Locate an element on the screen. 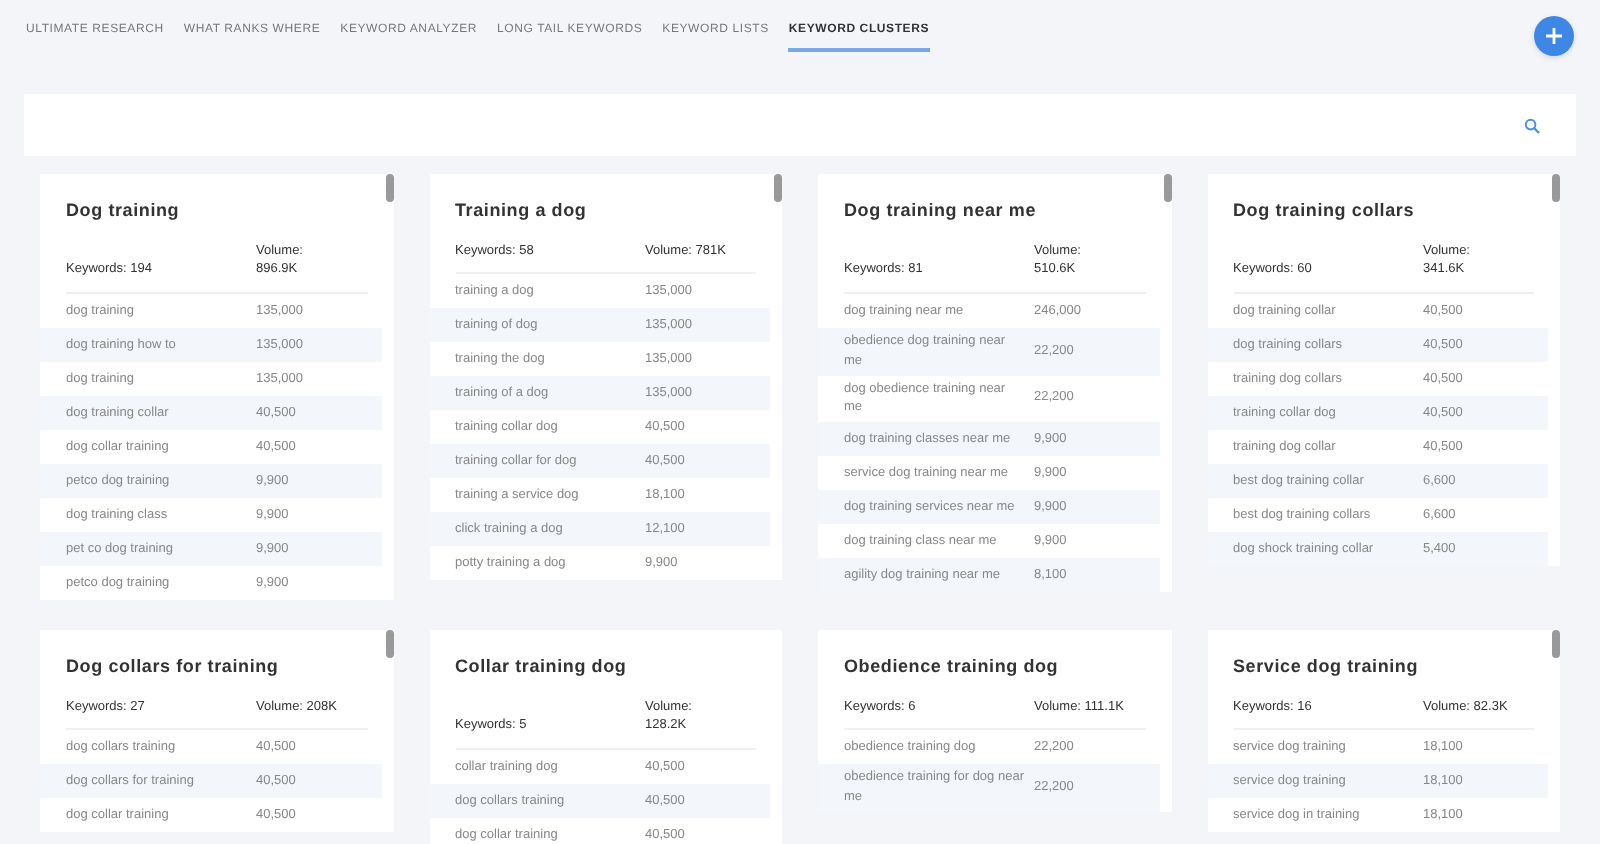  cluster-title: Obedience training dog is located at coordinates (952, 667).